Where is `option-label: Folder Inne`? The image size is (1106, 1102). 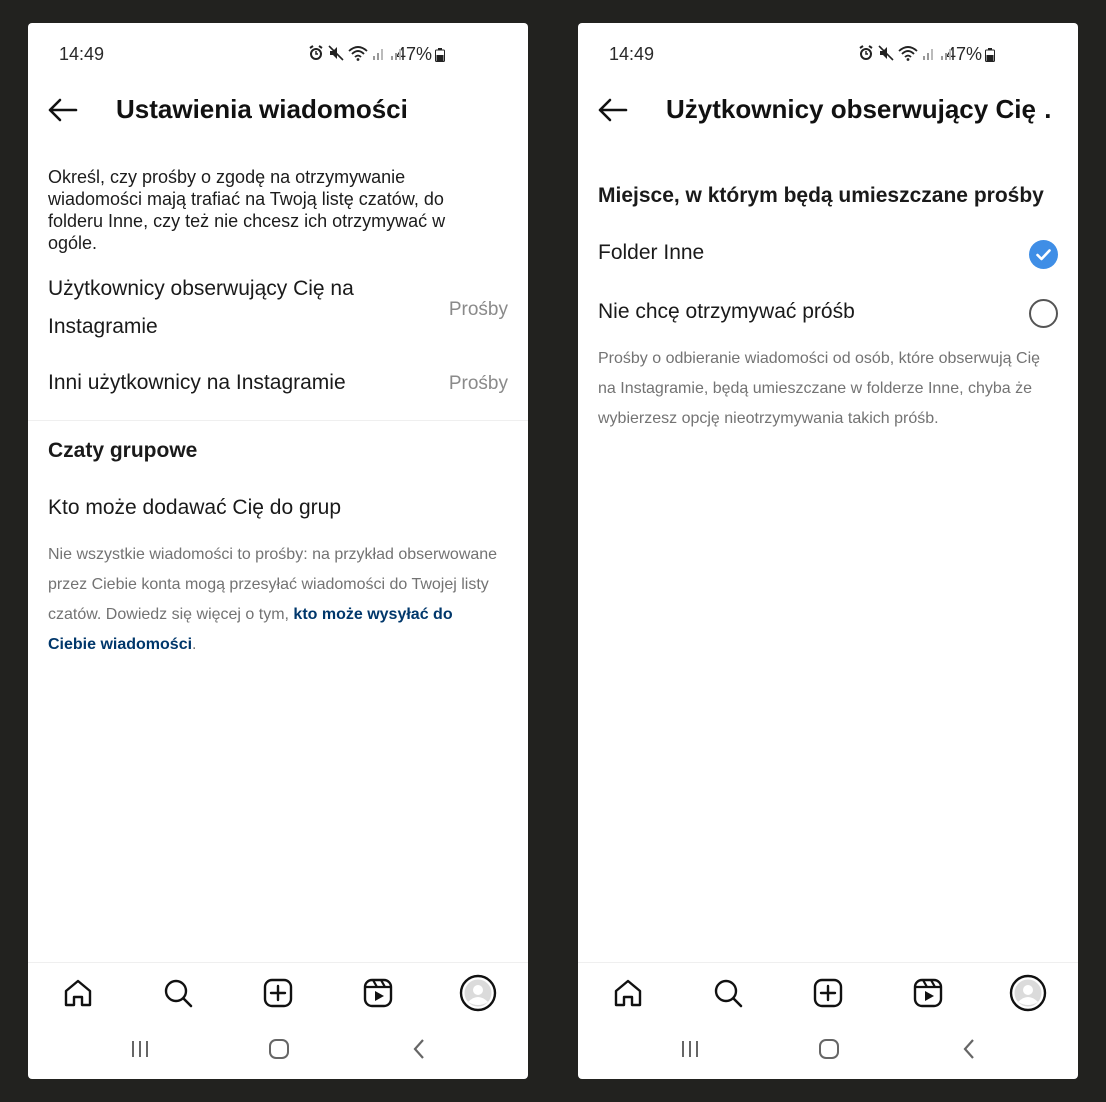
option-label: Folder Inne is located at coordinates (651, 252).